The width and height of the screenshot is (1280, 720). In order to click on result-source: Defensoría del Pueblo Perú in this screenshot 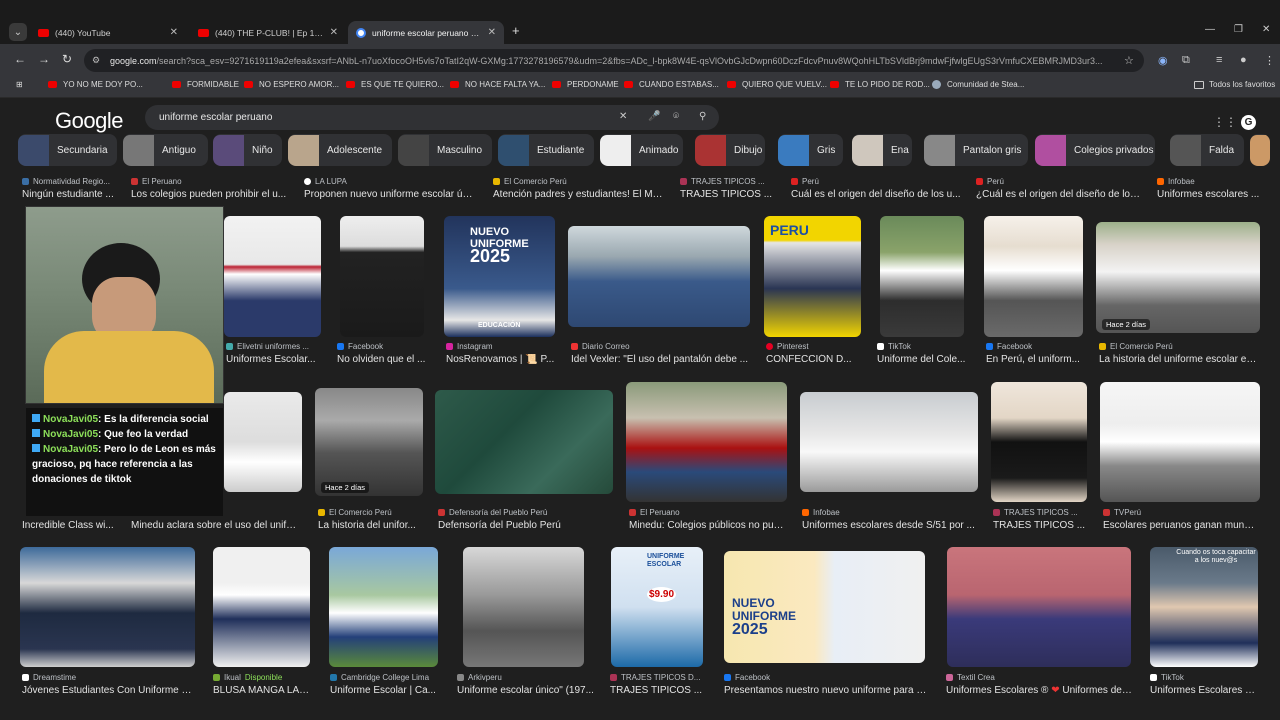, I will do `click(523, 512)`.